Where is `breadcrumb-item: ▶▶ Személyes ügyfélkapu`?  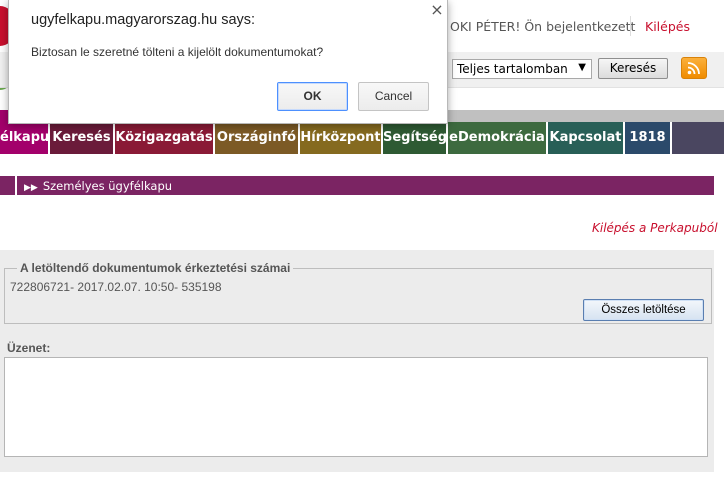 breadcrumb-item: ▶▶ Személyes ügyfélkapu is located at coordinates (98, 186).